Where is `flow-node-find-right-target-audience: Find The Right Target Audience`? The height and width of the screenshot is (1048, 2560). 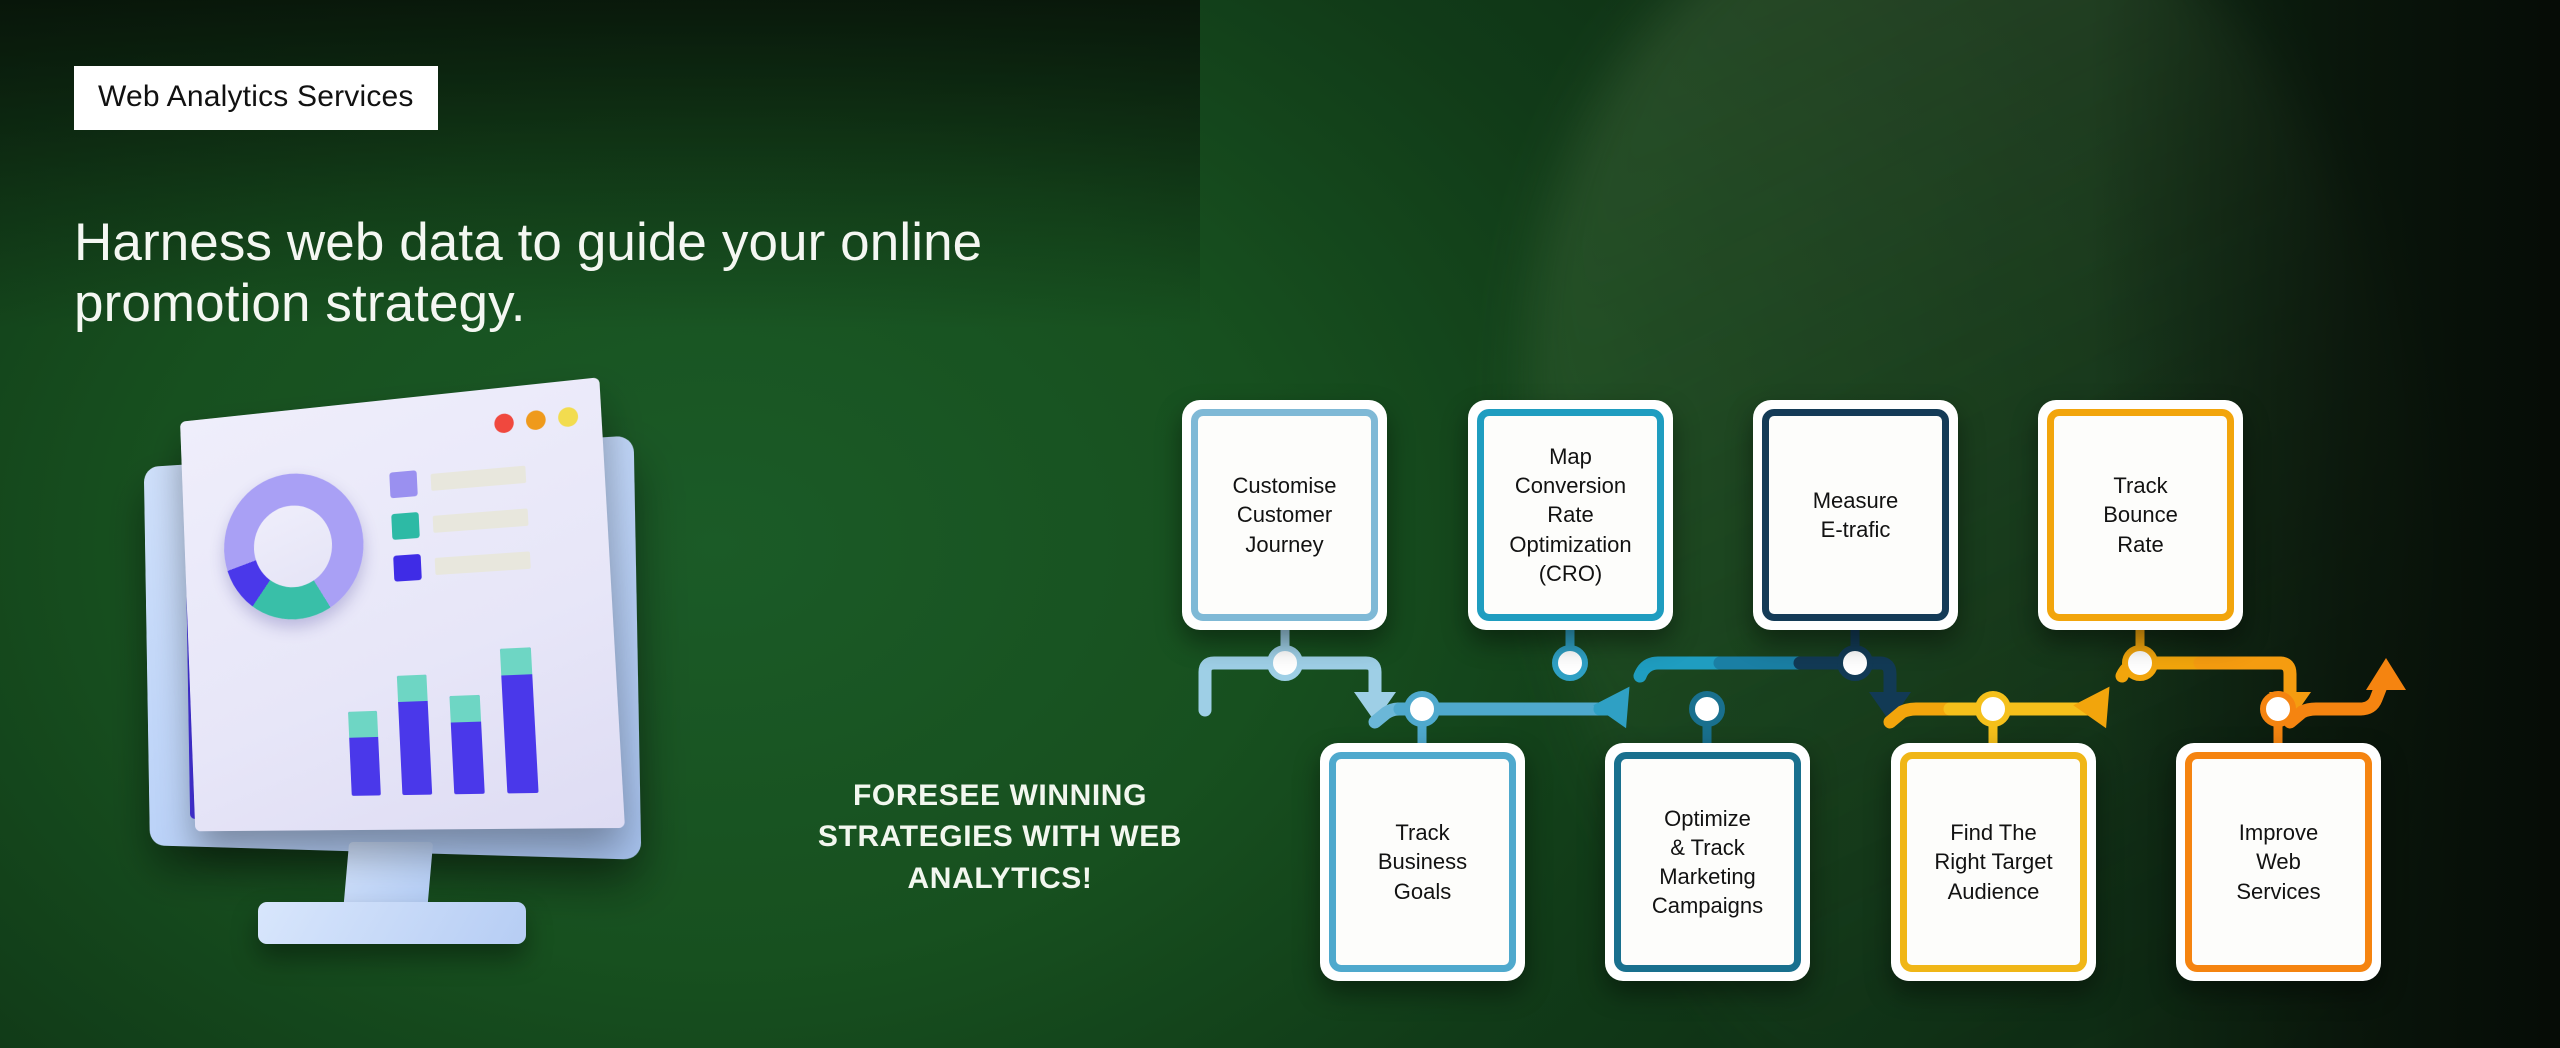
flow-node-find-right-target-audience: Find The Right Target Audience is located at coordinates (1993, 862).